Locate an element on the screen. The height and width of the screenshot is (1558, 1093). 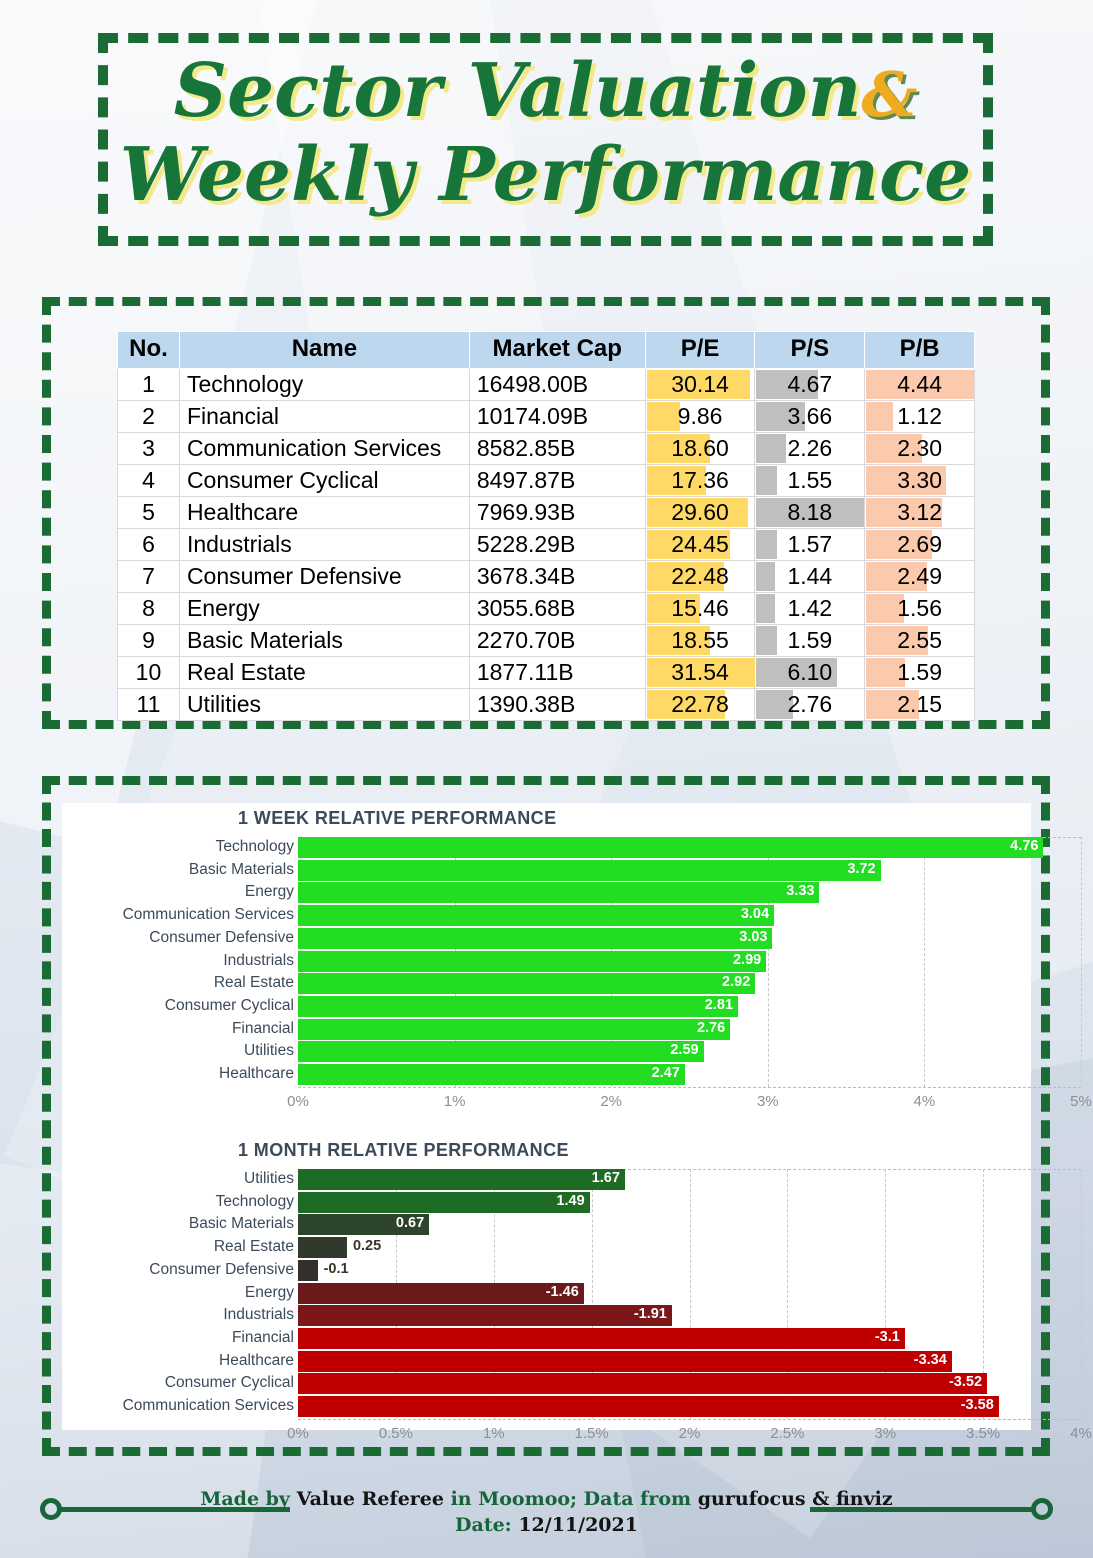
cell-value: 15.46 is located at coordinates (700, 608).